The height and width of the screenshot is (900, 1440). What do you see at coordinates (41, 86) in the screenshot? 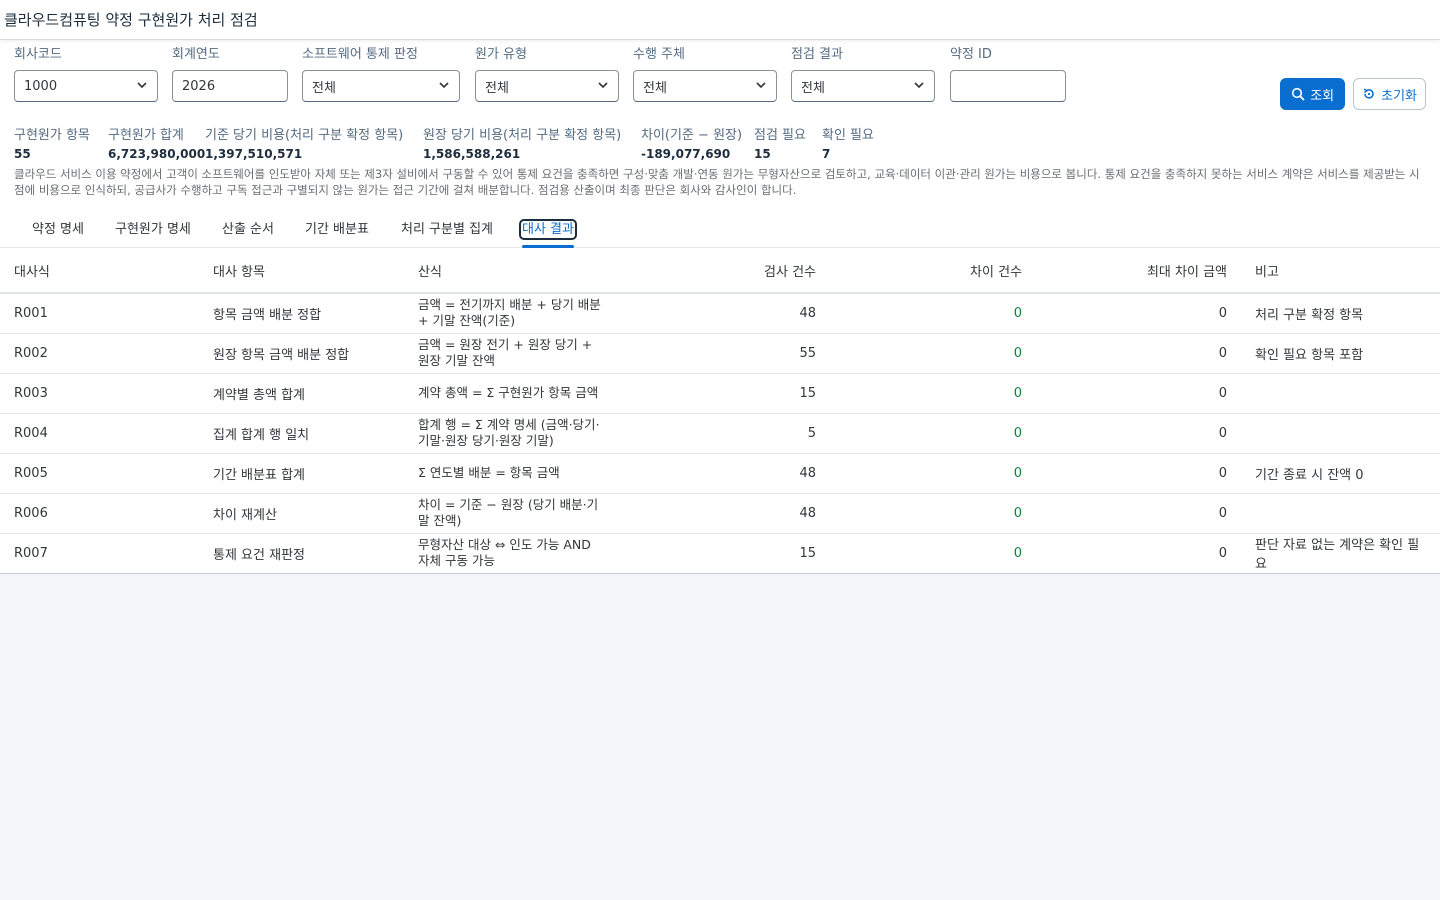
I see `company-code-value: 1000` at bounding box center [41, 86].